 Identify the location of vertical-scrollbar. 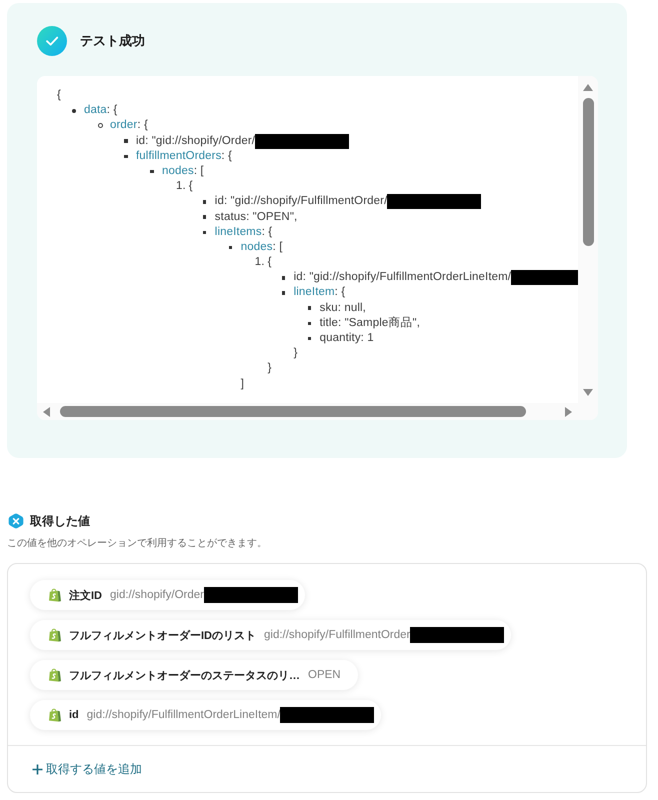
(588, 248).